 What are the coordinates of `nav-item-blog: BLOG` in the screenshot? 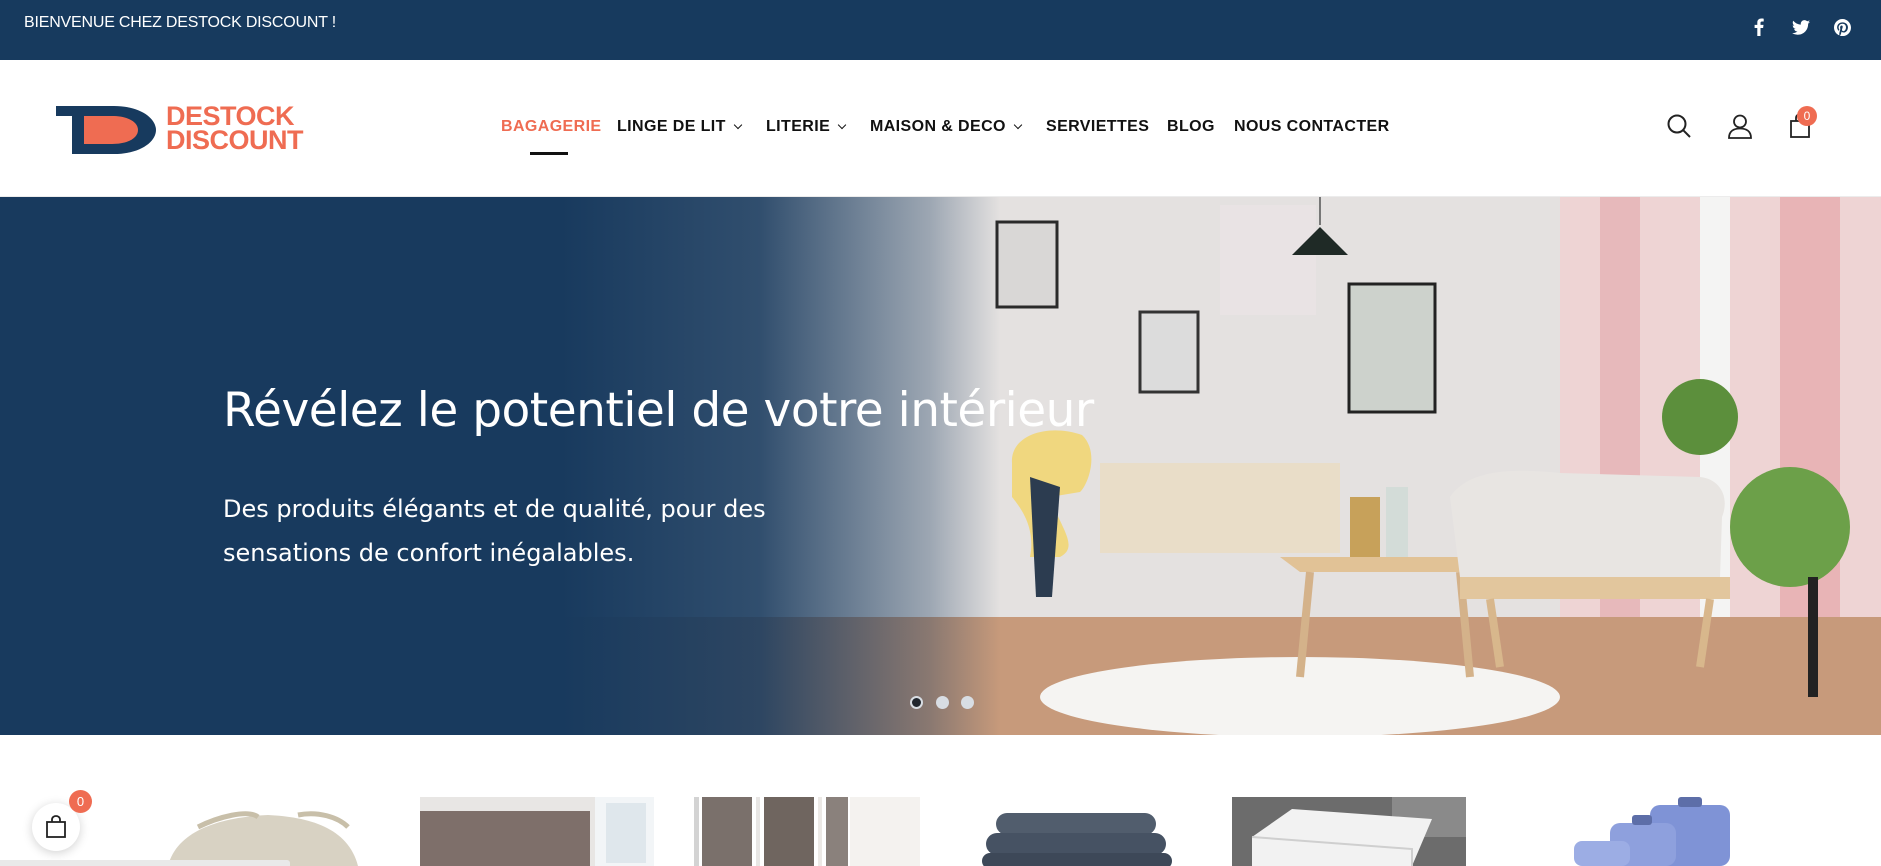 It's located at (1191, 127).